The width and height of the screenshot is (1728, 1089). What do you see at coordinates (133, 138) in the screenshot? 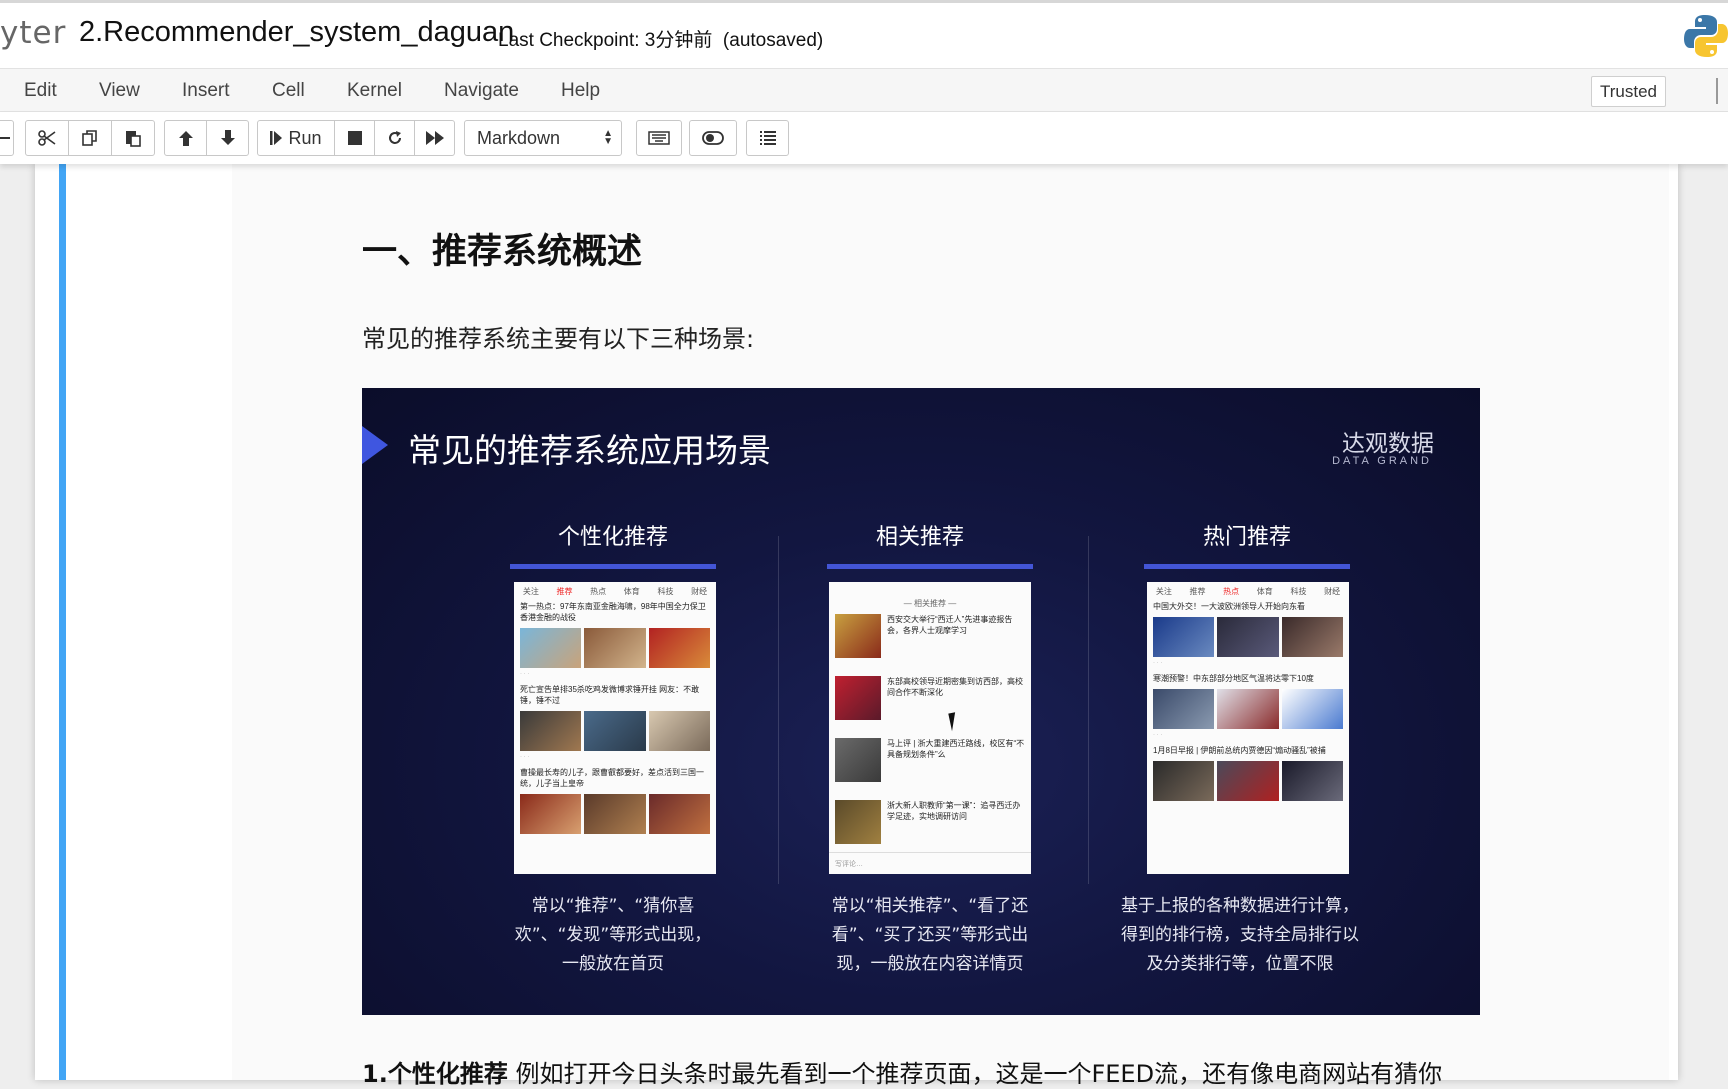
I see `paste-button` at bounding box center [133, 138].